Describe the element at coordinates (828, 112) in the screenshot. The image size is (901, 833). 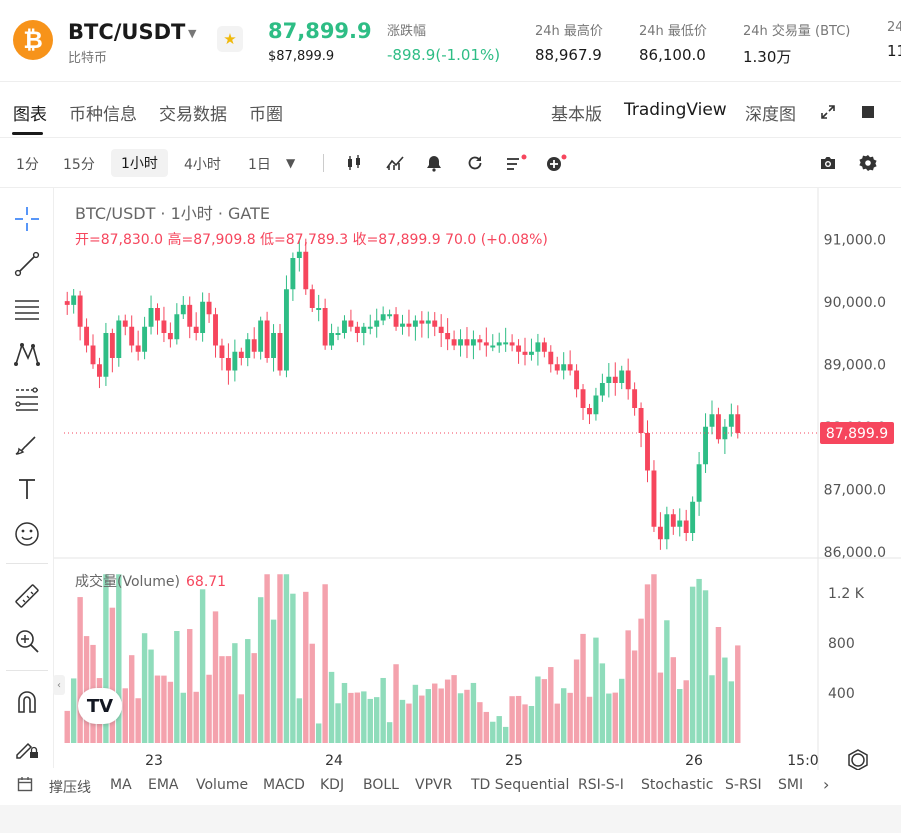
I see `expand-icon` at that location.